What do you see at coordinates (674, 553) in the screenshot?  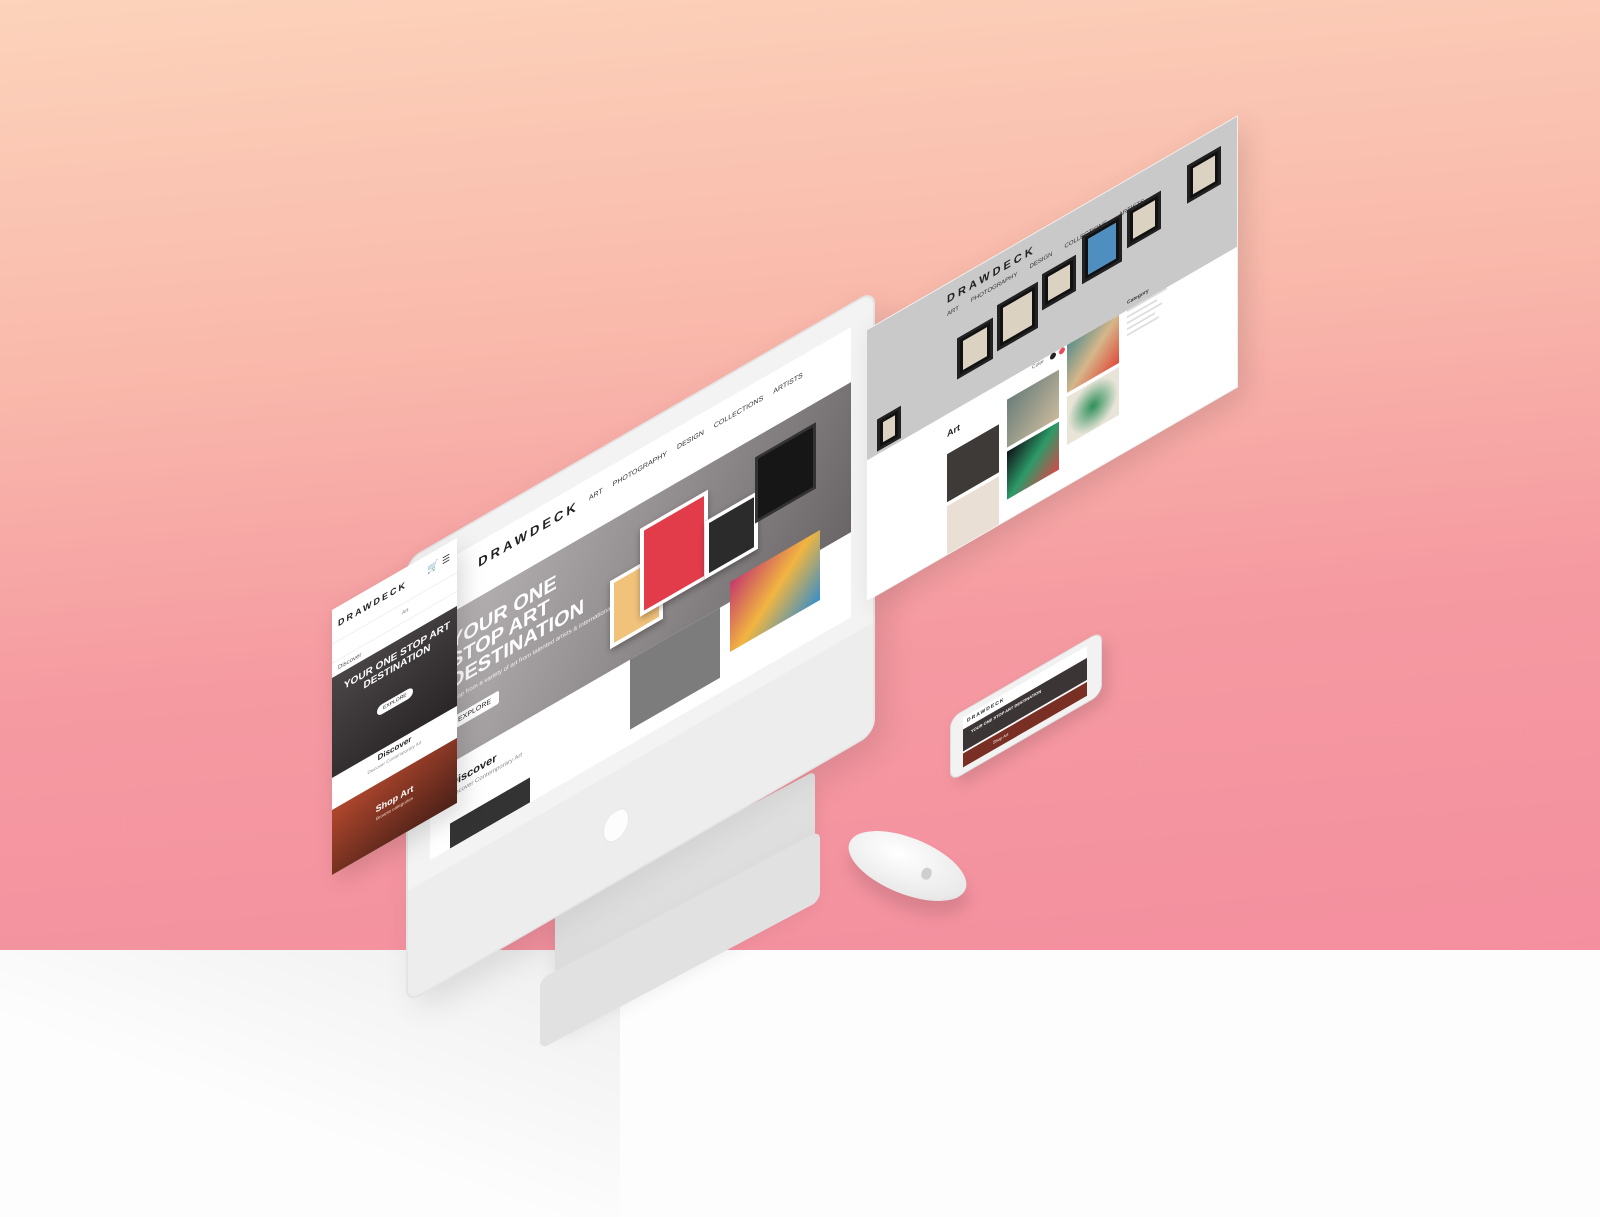 I see `artwork-red-frame` at bounding box center [674, 553].